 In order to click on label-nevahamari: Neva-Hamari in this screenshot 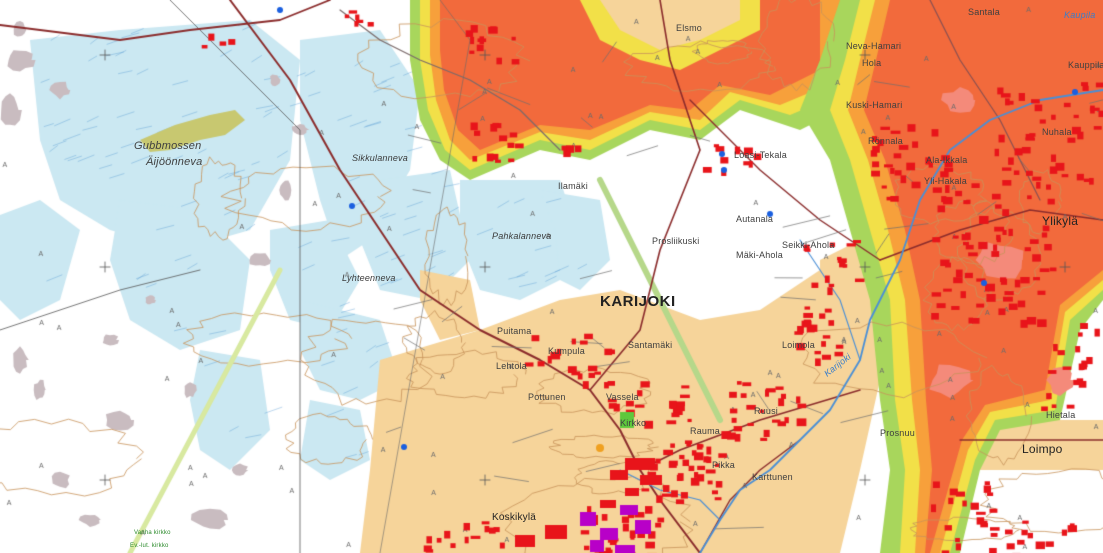, I will do `click(874, 46)`.